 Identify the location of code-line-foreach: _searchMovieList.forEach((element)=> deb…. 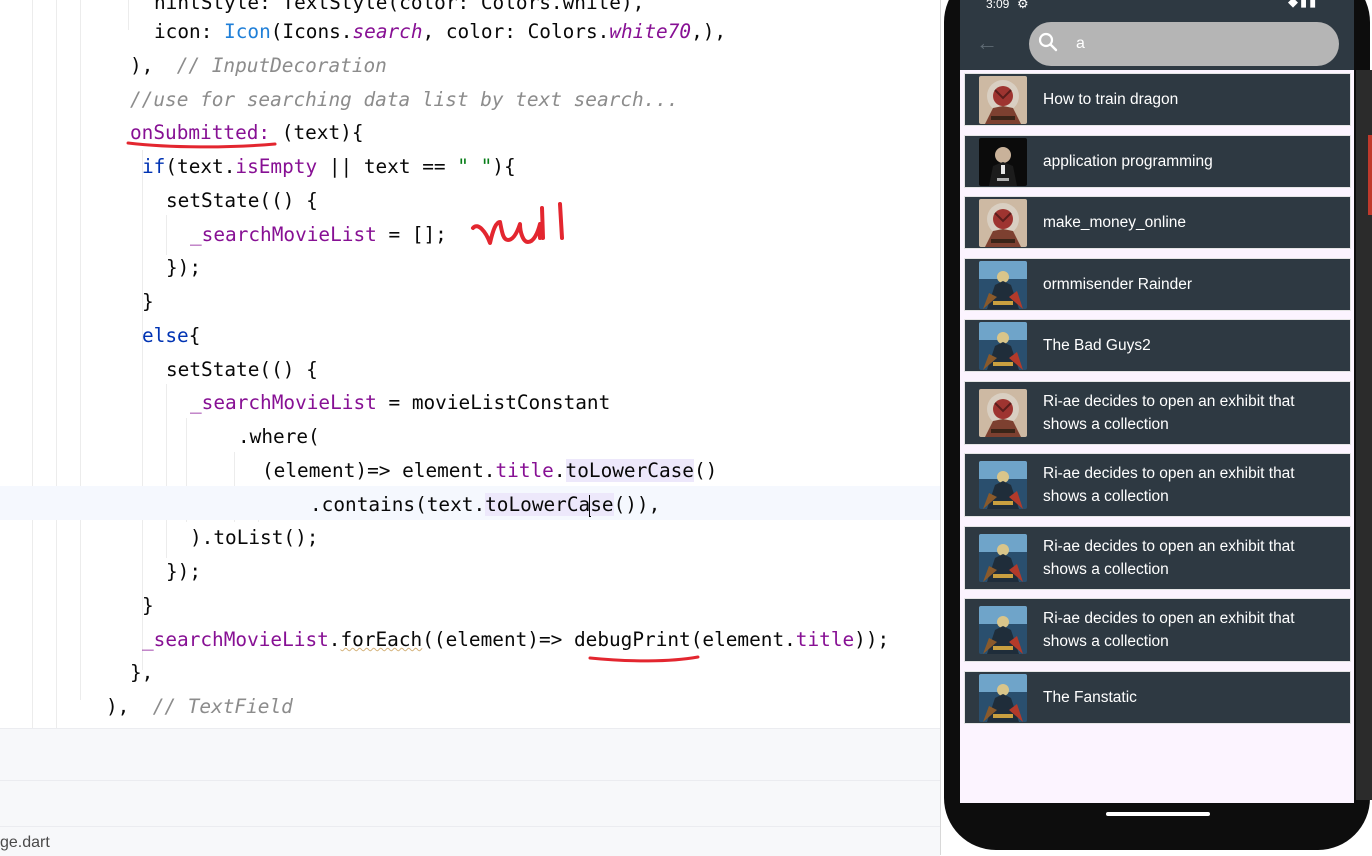
(515, 640).